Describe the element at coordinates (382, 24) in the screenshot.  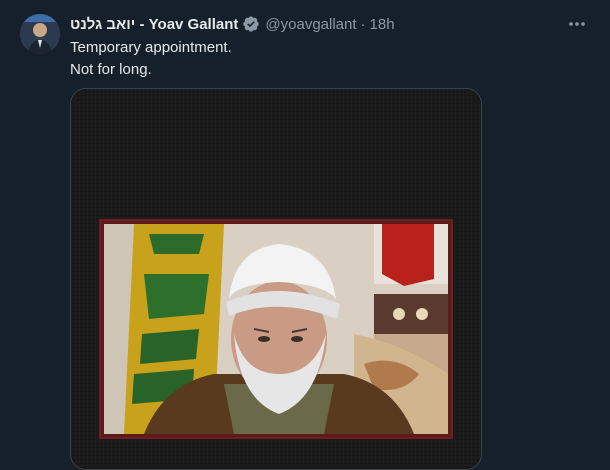
I see `timestamp: 18h` at that location.